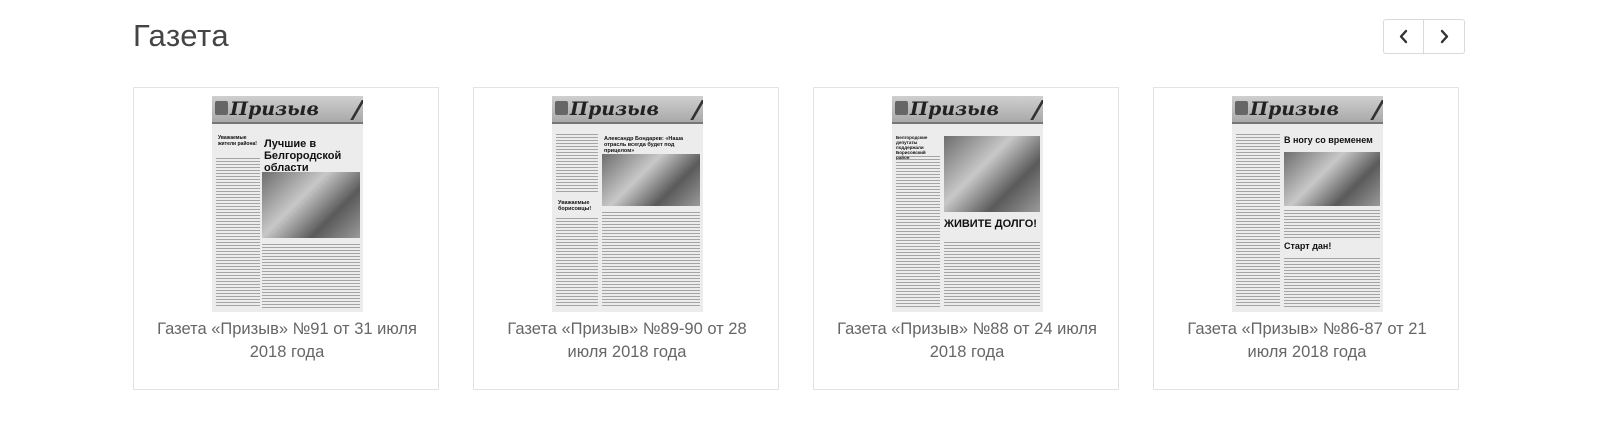  I want to click on cover-subhead: Старт дан!, so click(1308, 246).